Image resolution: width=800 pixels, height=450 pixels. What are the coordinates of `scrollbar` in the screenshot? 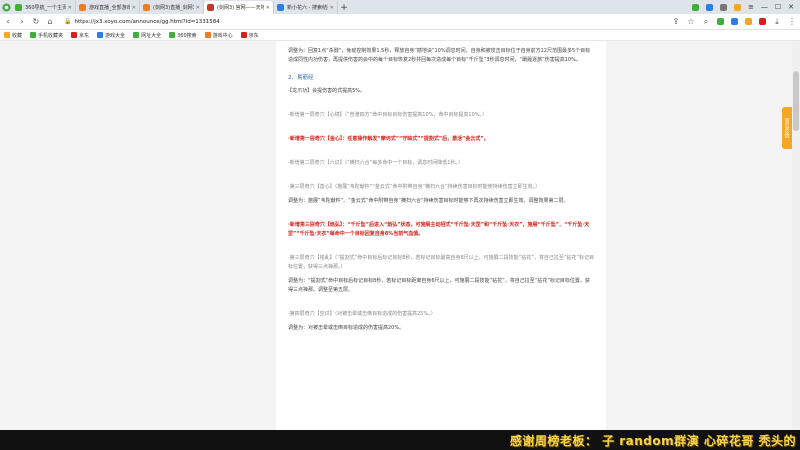 It's located at (796, 235).